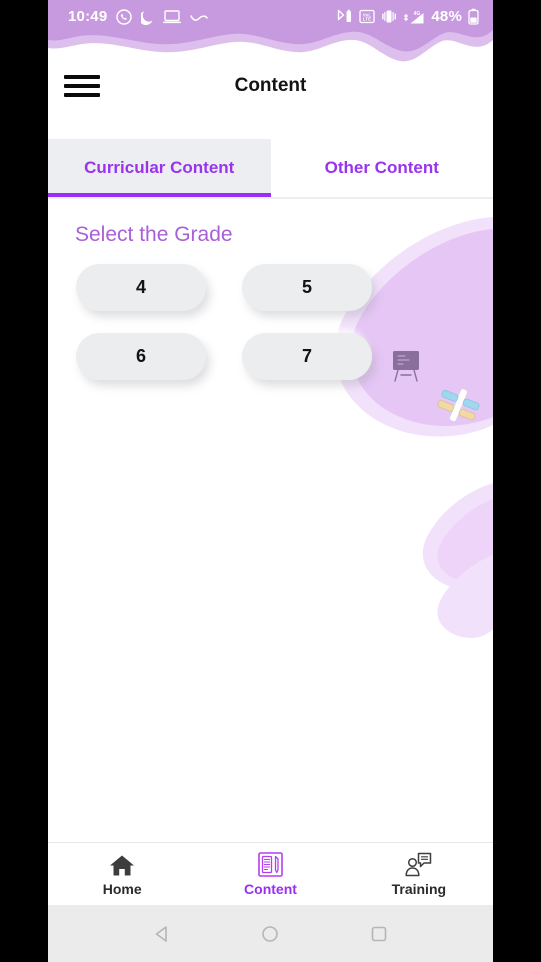  I want to click on battery-percent-label: 48%, so click(446, 16).